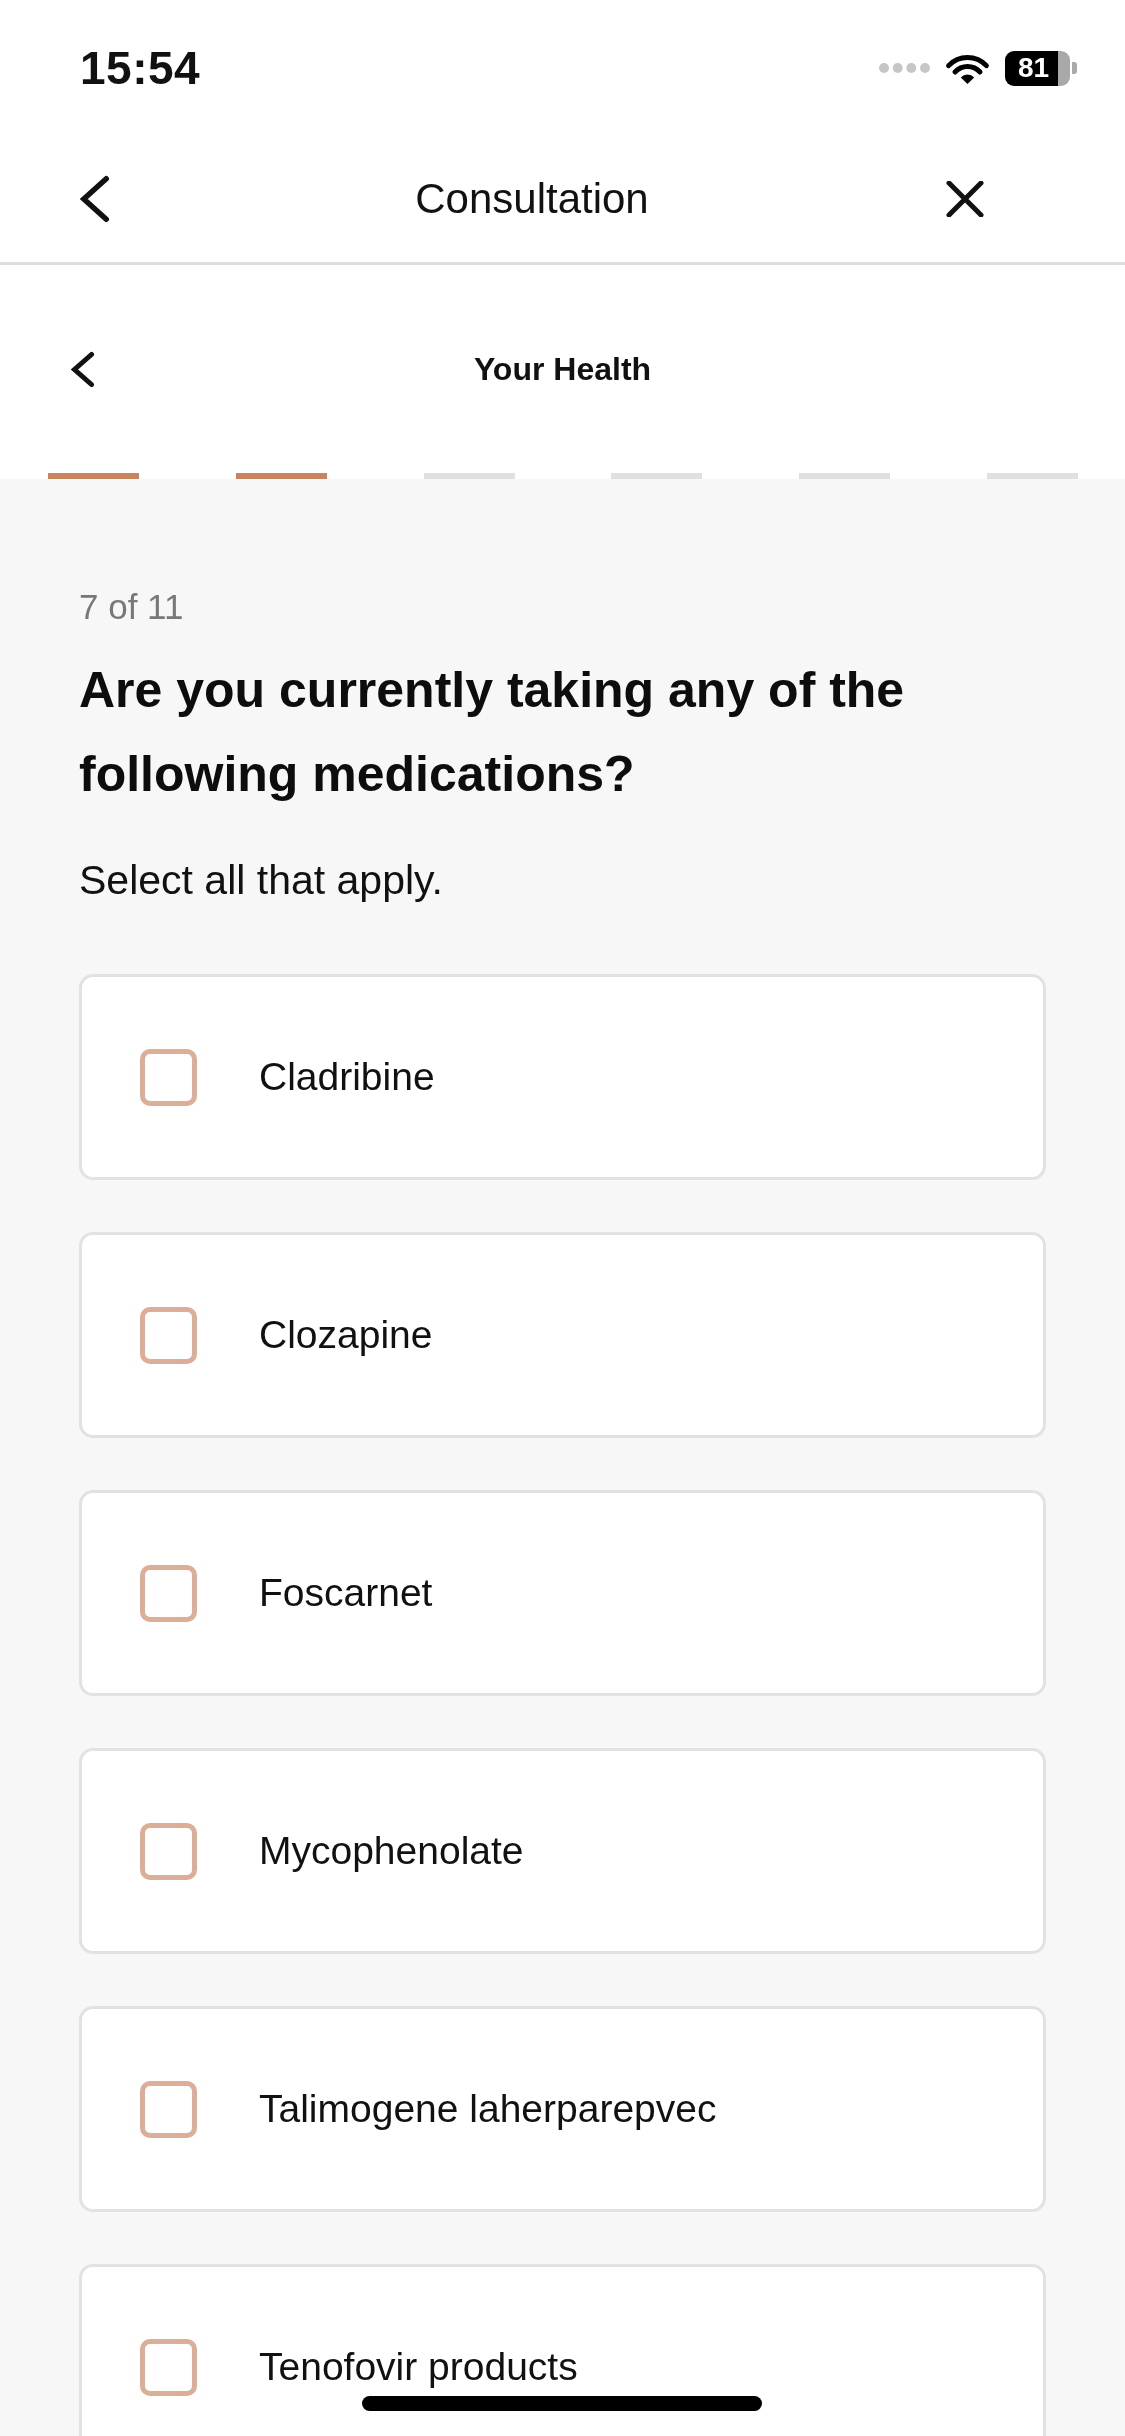 This screenshot has width=1125, height=2436. I want to click on option-card: Foscarnet, so click(562, 1593).